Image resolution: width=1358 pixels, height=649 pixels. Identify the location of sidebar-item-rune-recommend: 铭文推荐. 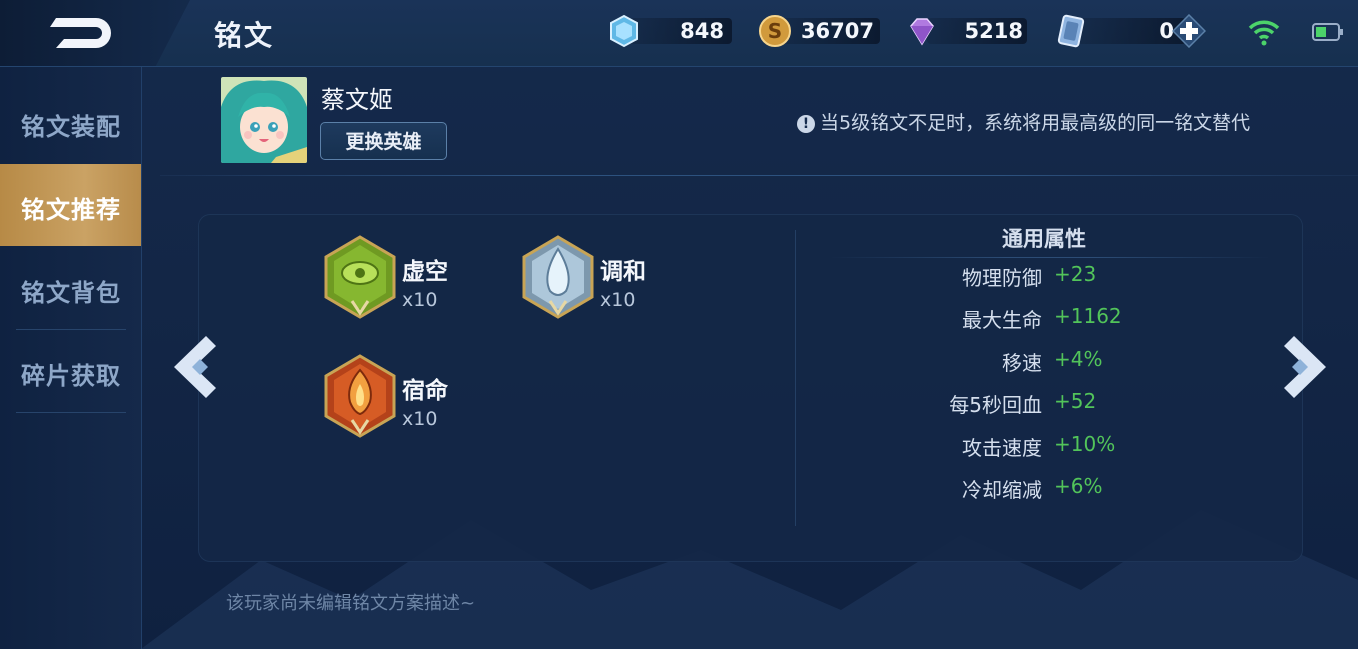
(70, 205).